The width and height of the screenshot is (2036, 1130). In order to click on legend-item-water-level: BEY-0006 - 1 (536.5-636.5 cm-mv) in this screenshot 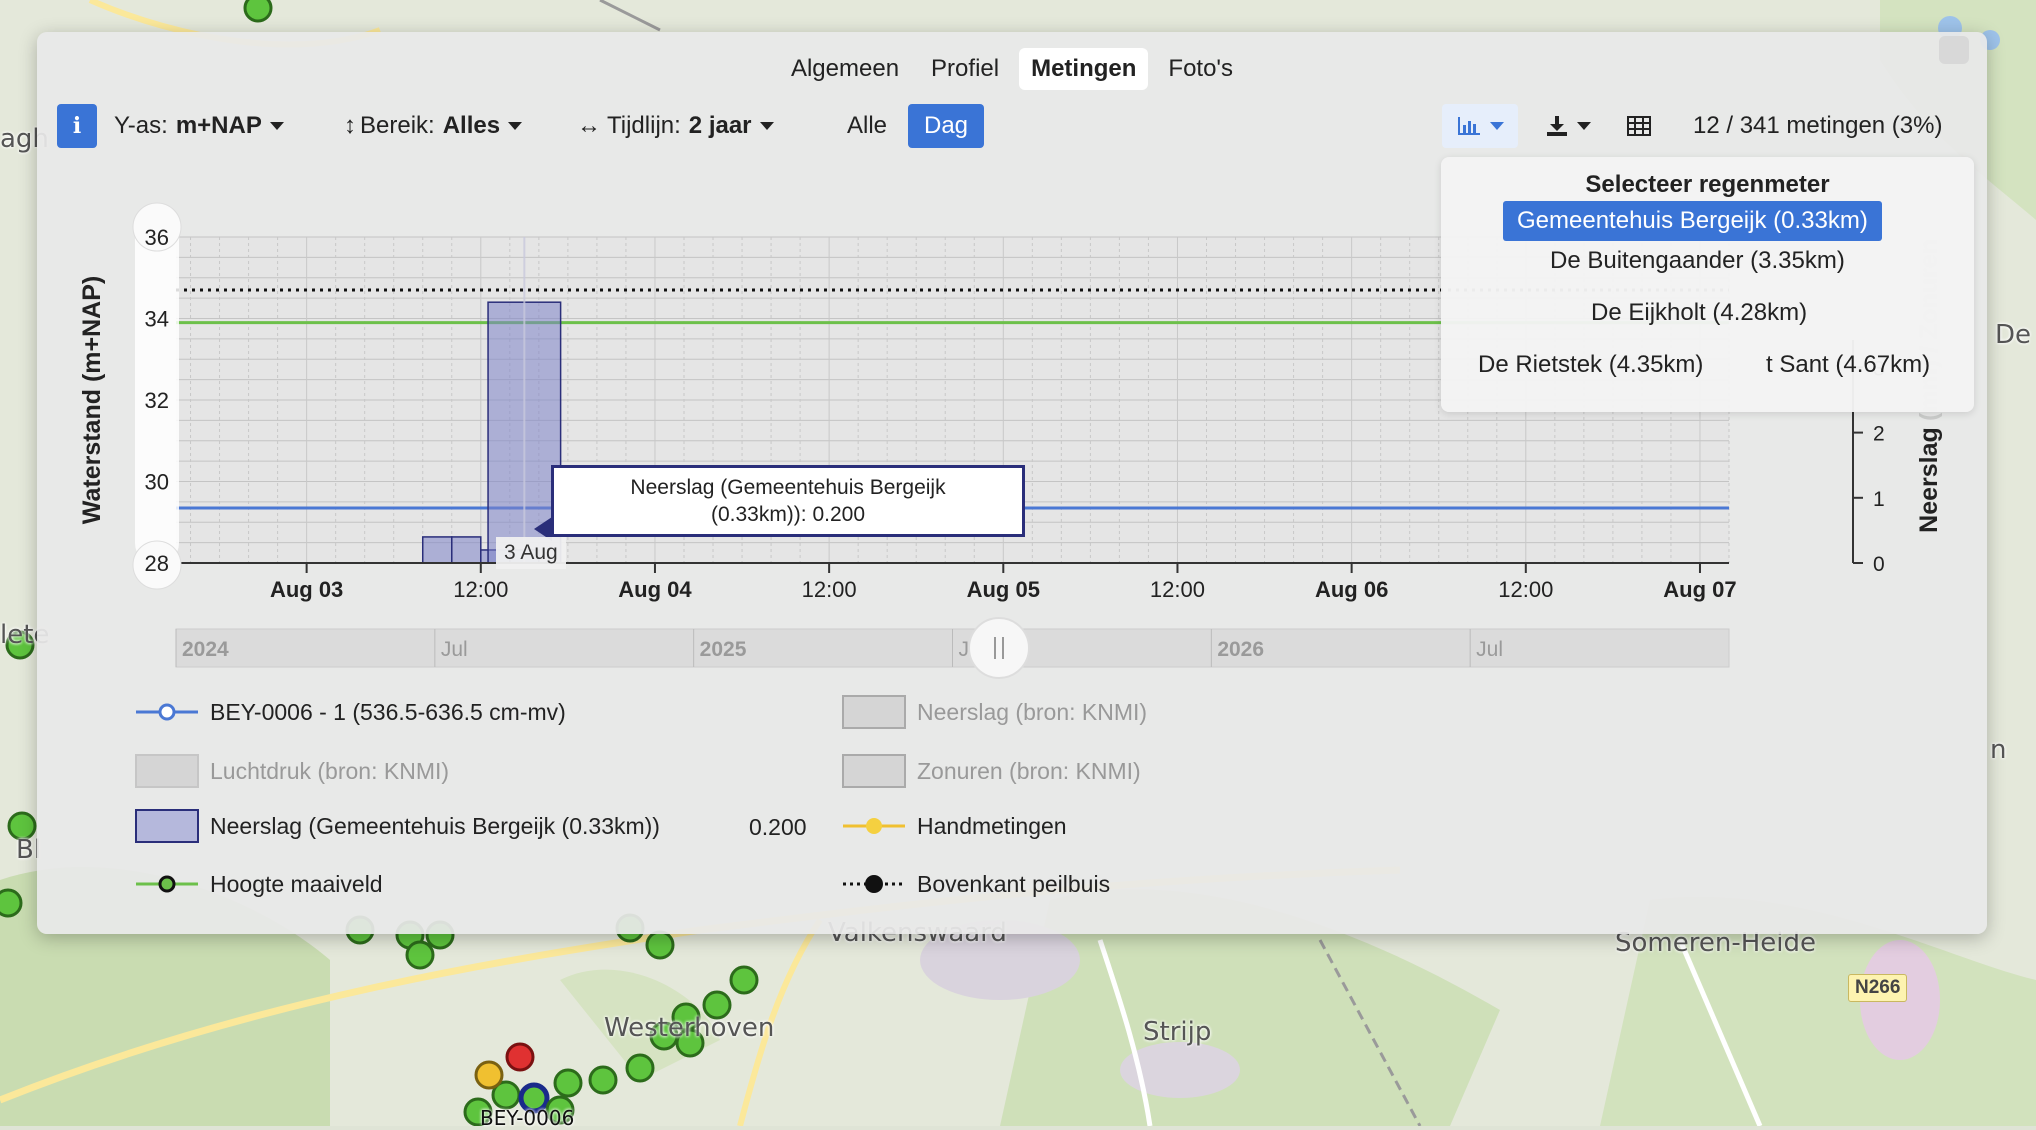, I will do `click(350, 712)`.